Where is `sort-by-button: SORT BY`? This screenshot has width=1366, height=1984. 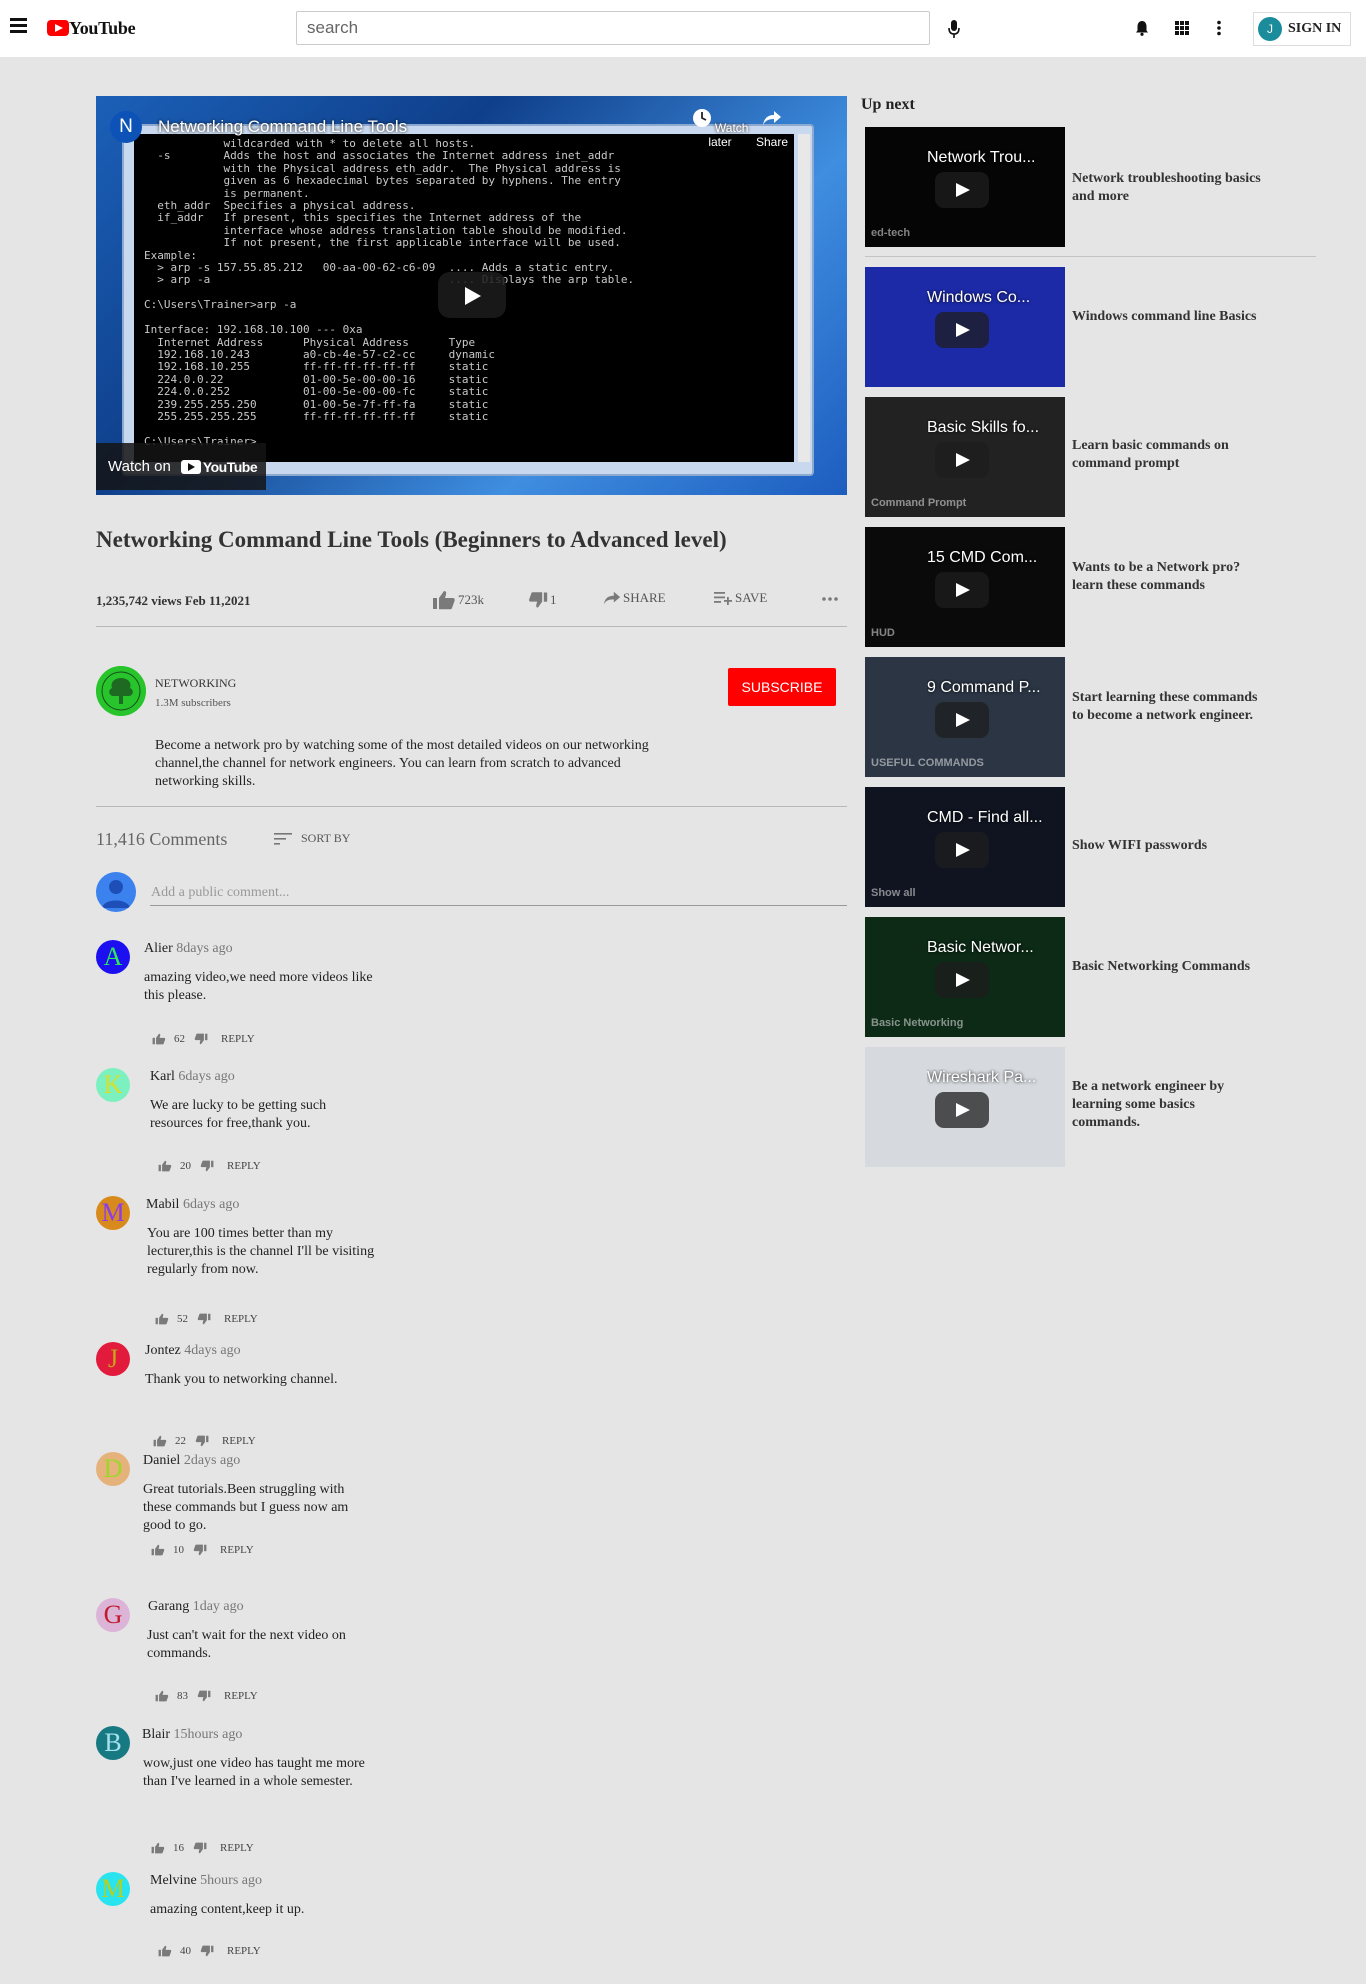
sort-by-button: SORT BY is located at coordinates (311, 838).